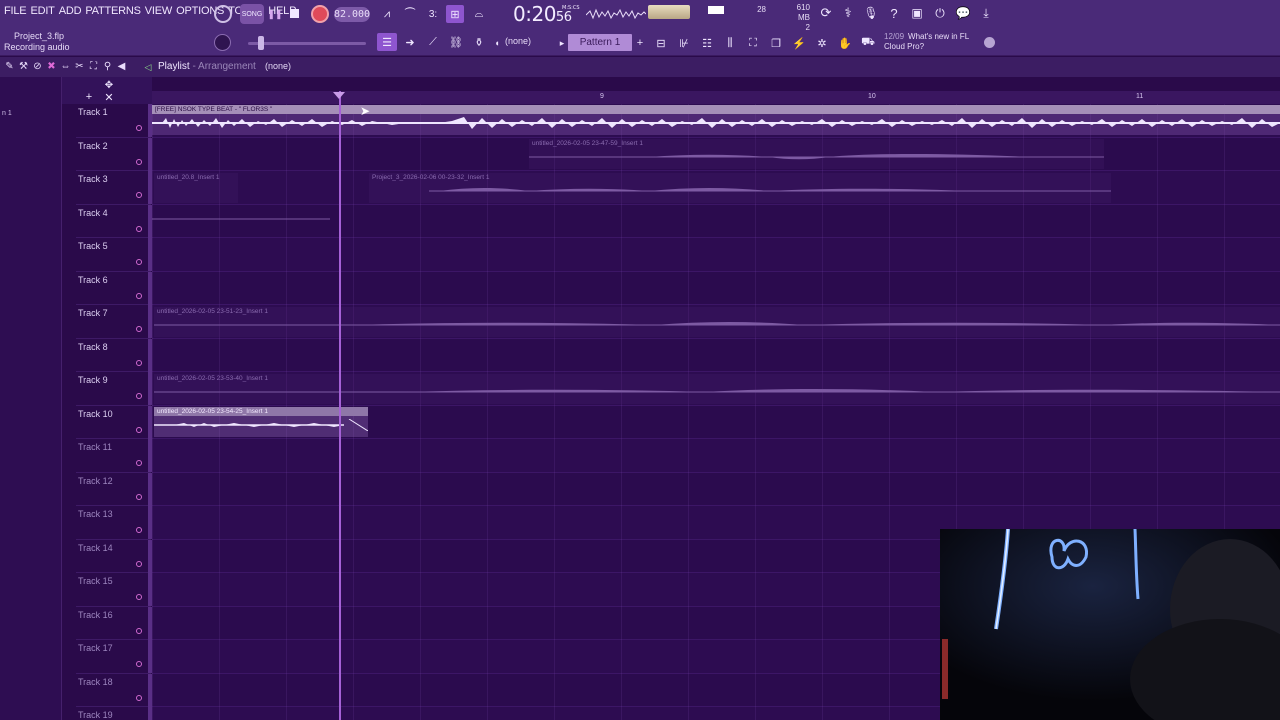 The image size is (1280, 720). I want to click on stop-icon, so click(294, 13).